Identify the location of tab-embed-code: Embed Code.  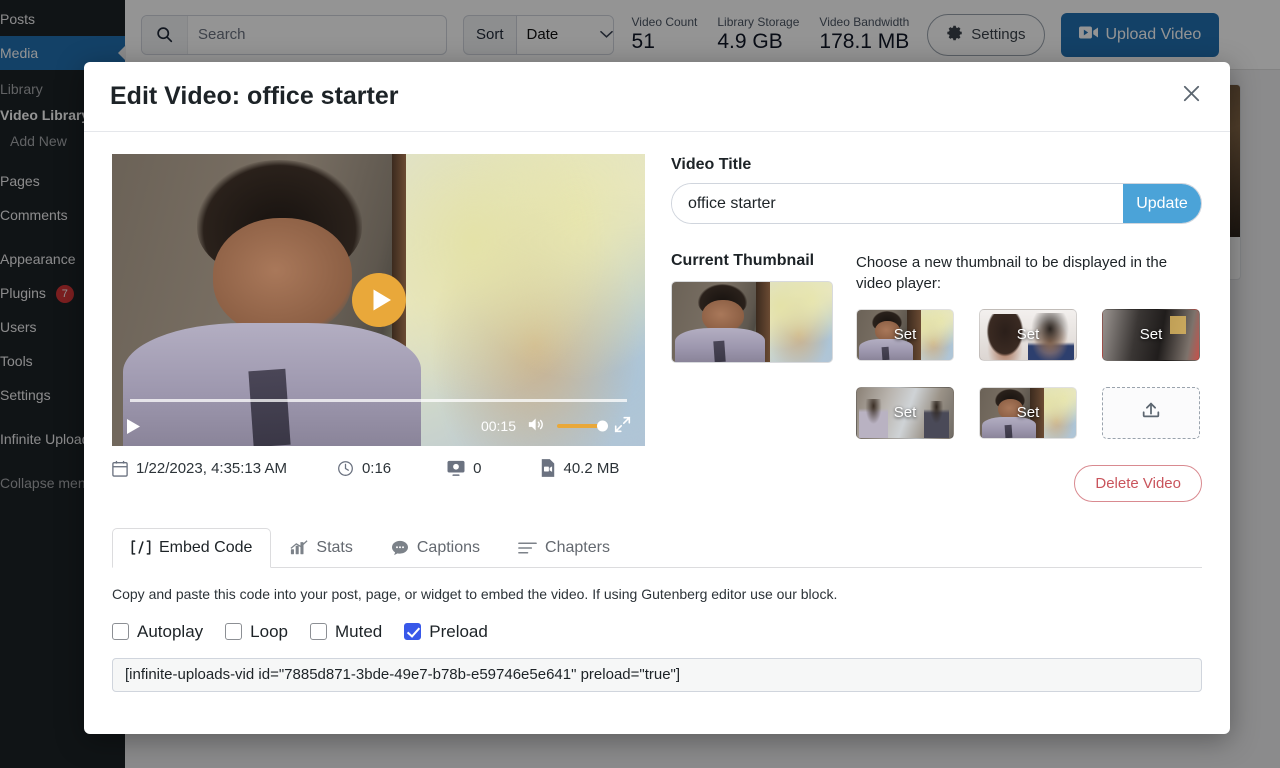
(192, 547).